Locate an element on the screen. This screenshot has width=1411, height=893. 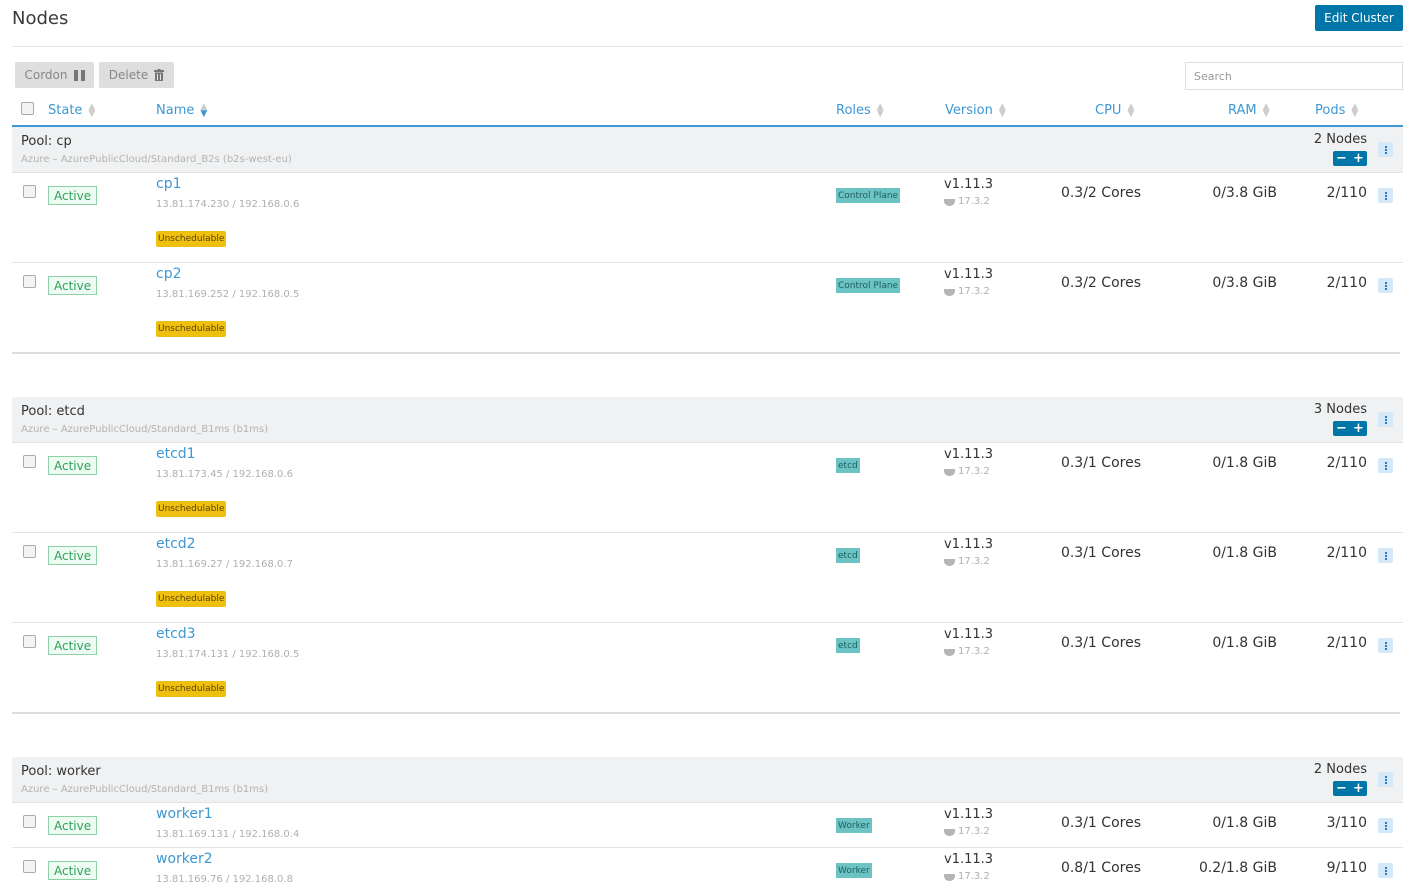
page-title: Nodes is located at coordinates (40, 18).